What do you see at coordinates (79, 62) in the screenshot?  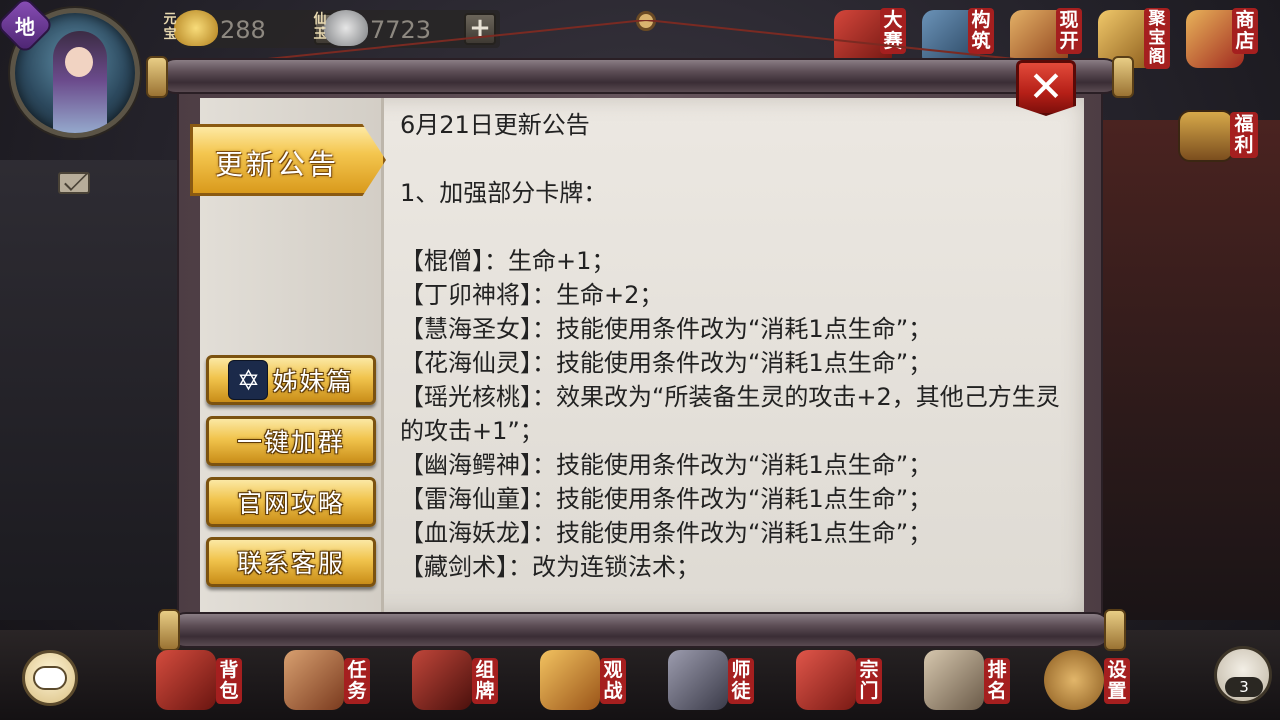 I see `avatar-face` at bounding box center [79, 62].